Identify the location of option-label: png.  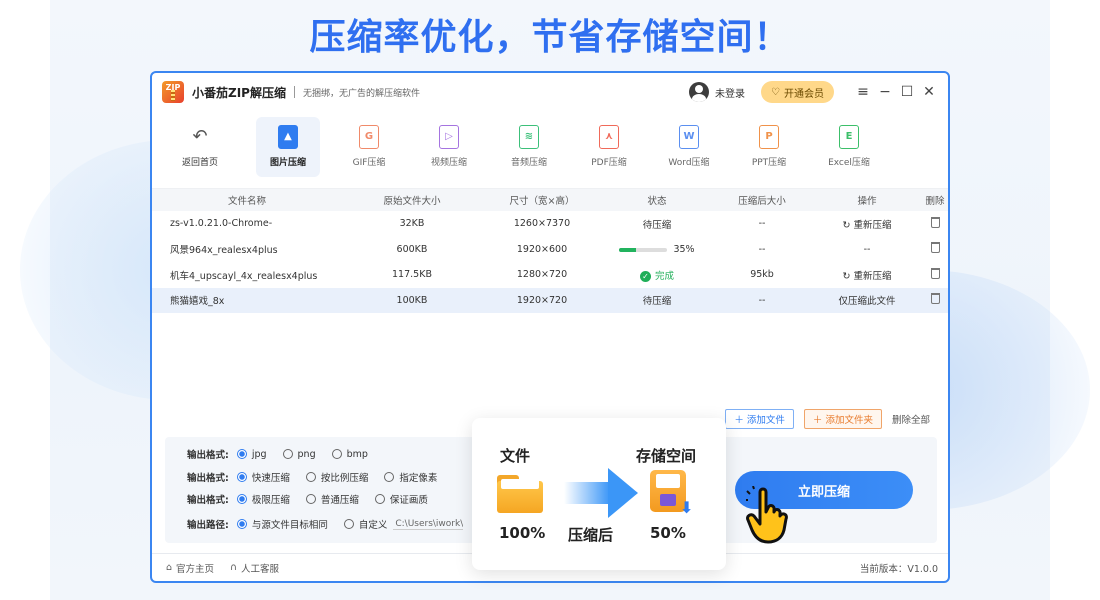
(306, 454).